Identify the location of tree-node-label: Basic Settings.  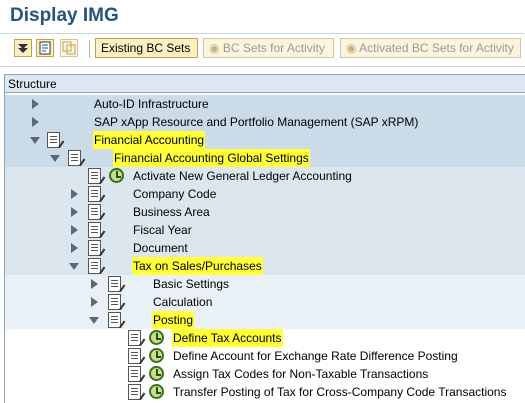
(191, 284).